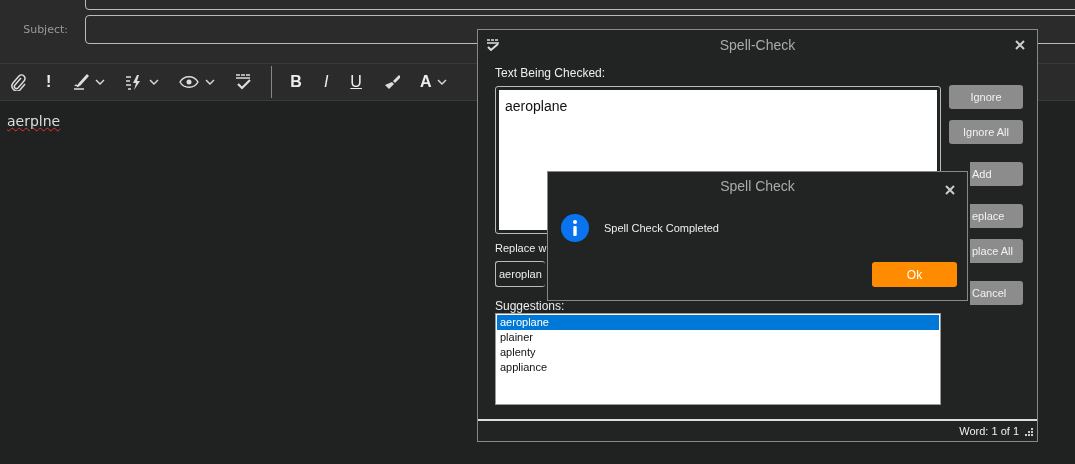  Describe the element at coordinates (530, 306) in the screenshot. I see `suggestions-label: Suggestions:` at that location.